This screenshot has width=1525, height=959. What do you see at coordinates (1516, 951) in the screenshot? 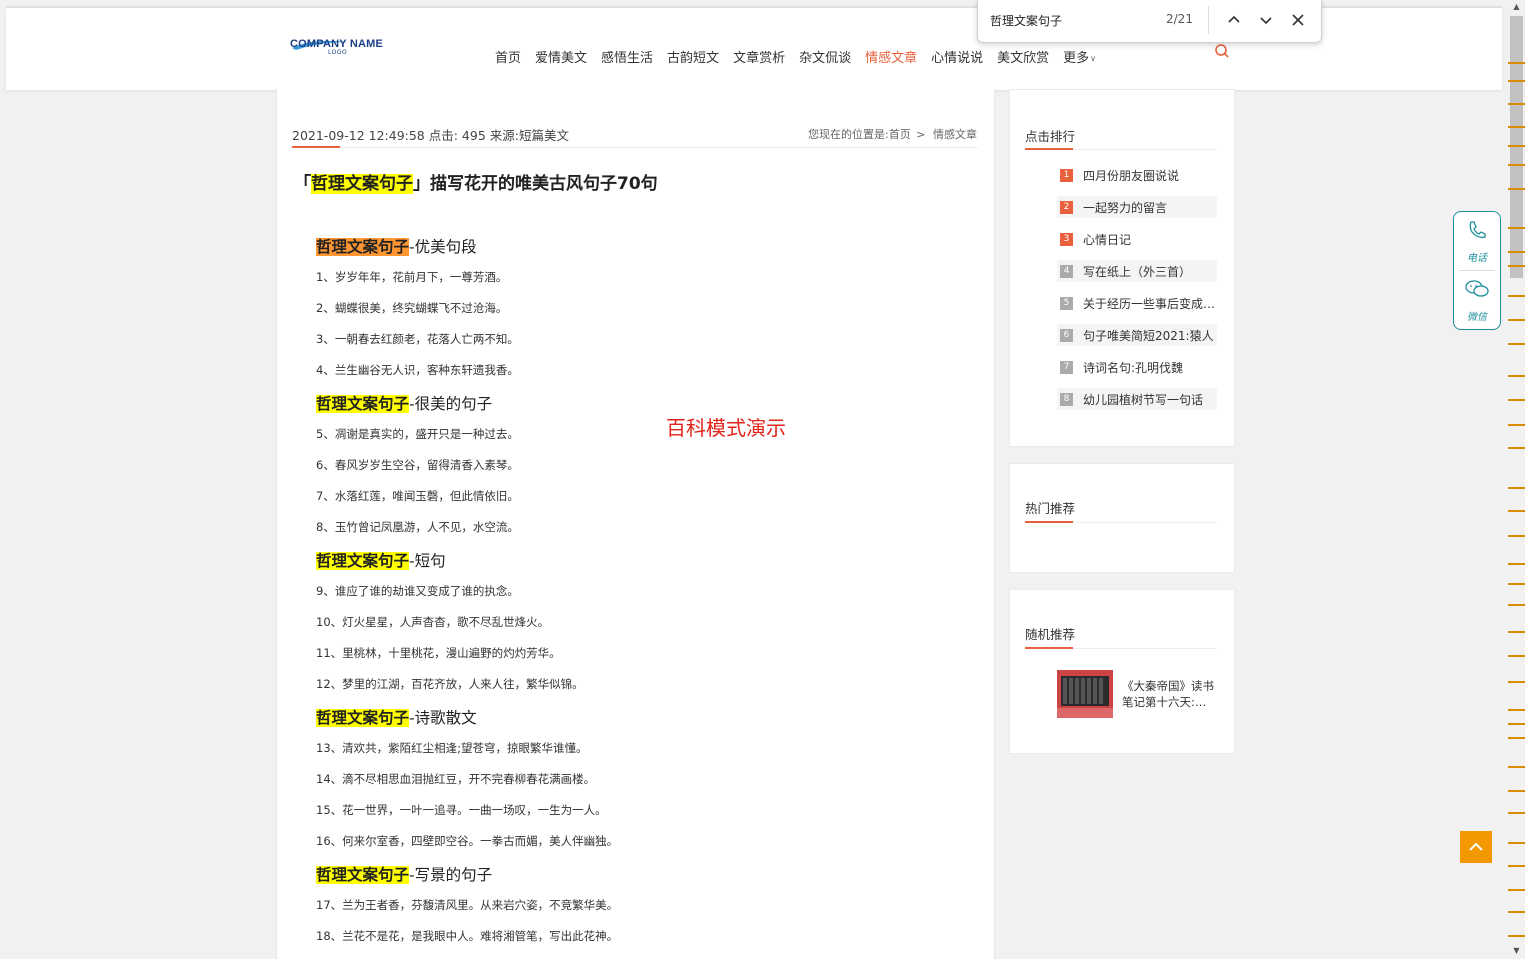
I see `scroll-down-arrow-icon: ▼` at bounding box center [1516, 951].